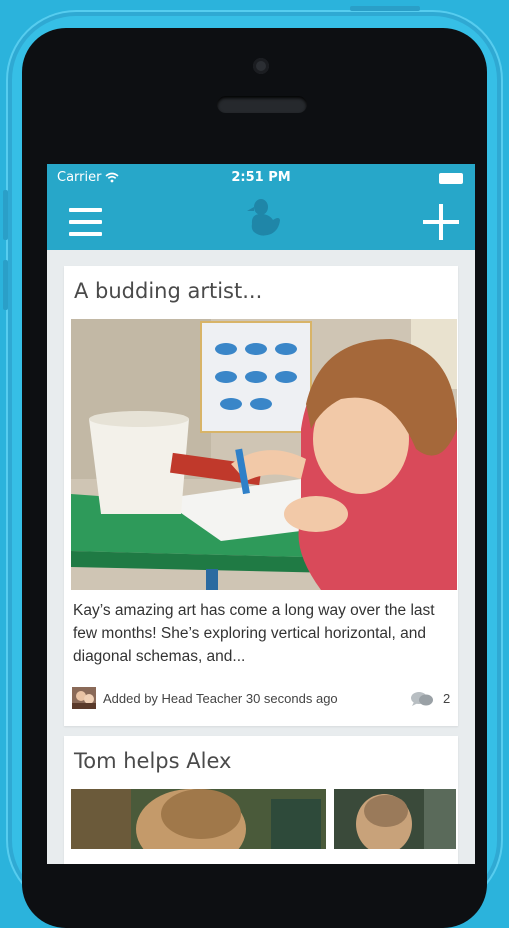 This screenshot has height=928, width=509. What do you see at coordinates (263, 217) in the screenshot?
I see `duck-logo-icon` at bounding box center [263, 217].